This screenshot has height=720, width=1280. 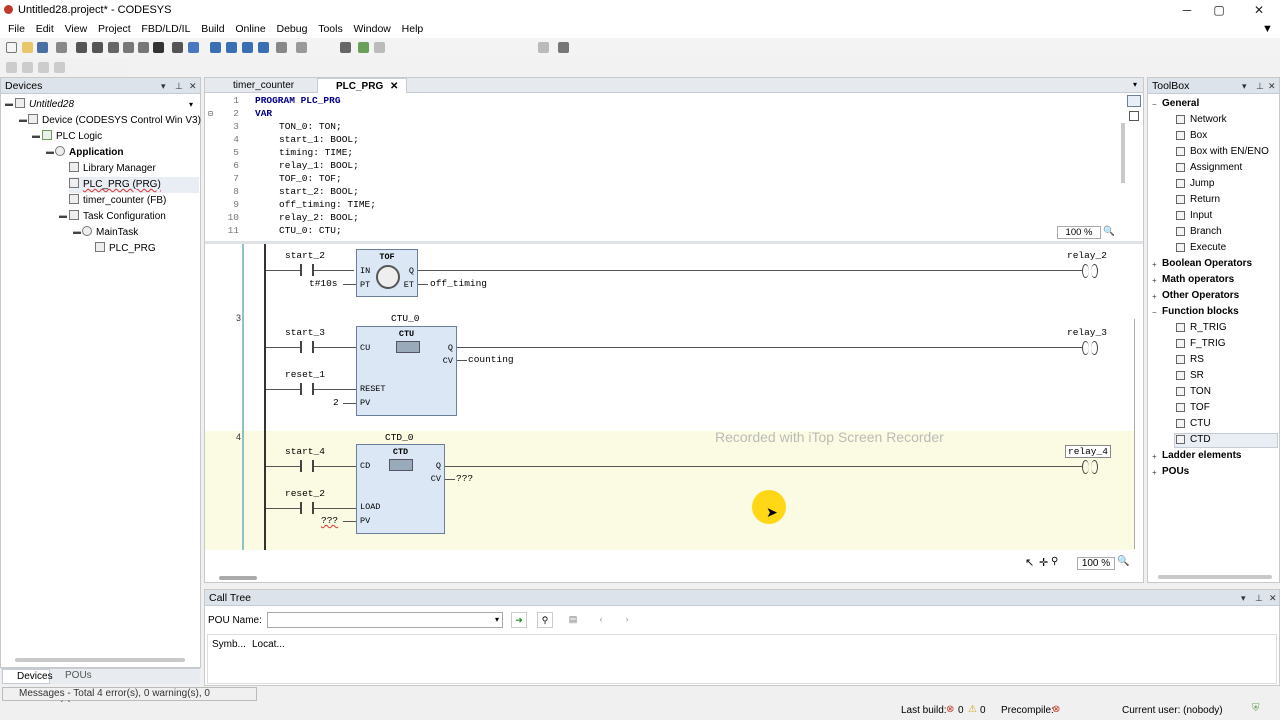 I want to click on tree-item-maintask: MainTask, so click(x=110, y=233).